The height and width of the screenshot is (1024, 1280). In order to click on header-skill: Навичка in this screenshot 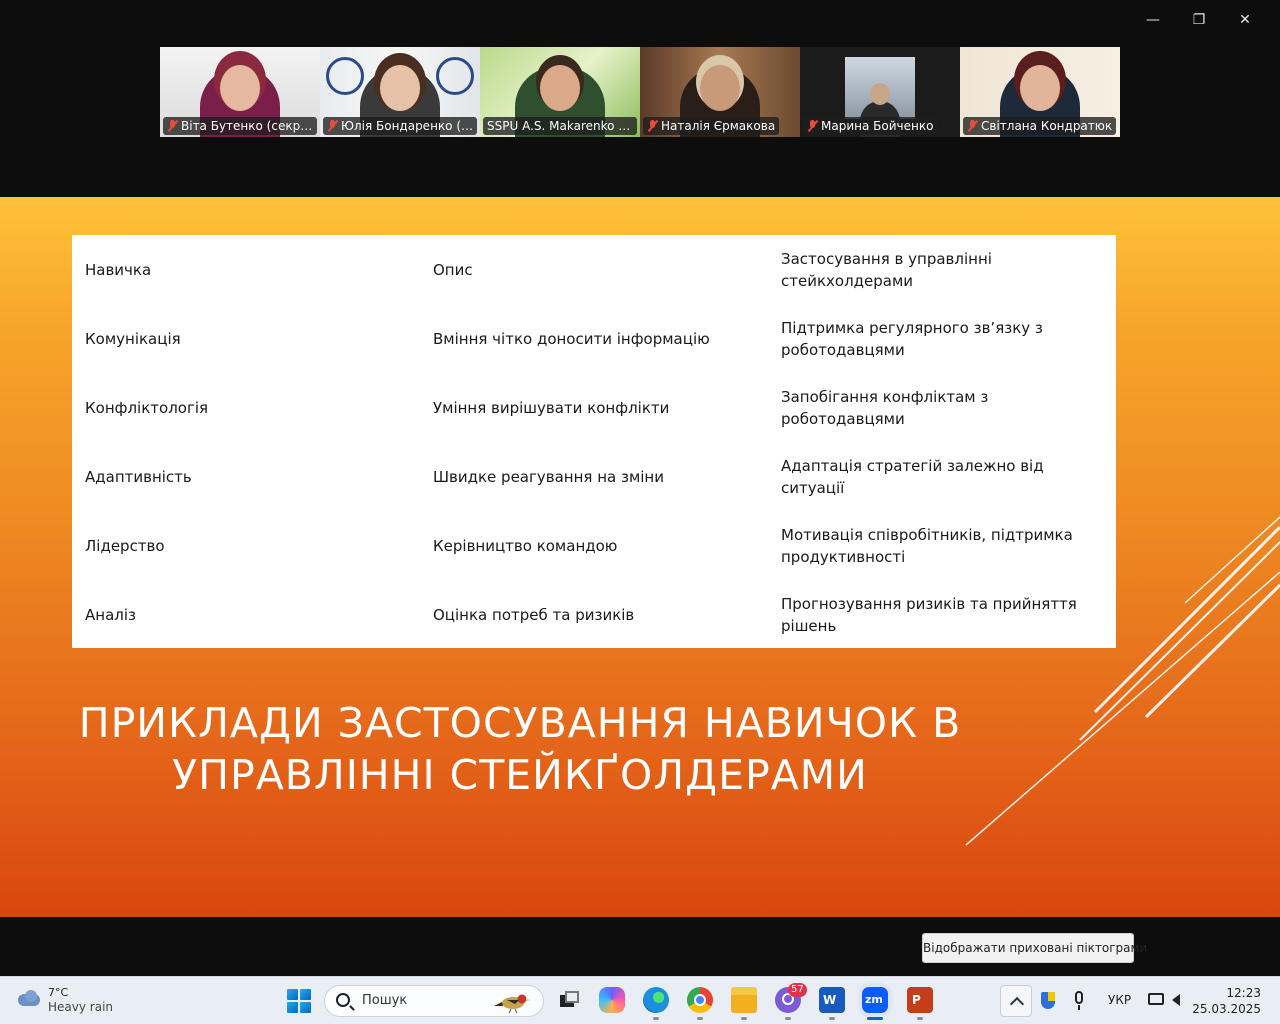, I will do `click(118, 269)`.